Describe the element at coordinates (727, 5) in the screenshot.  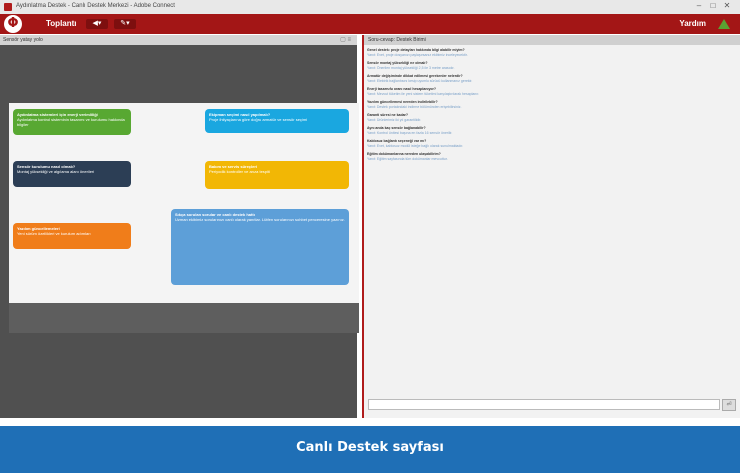
I see `close-icon: ✕` at that location.